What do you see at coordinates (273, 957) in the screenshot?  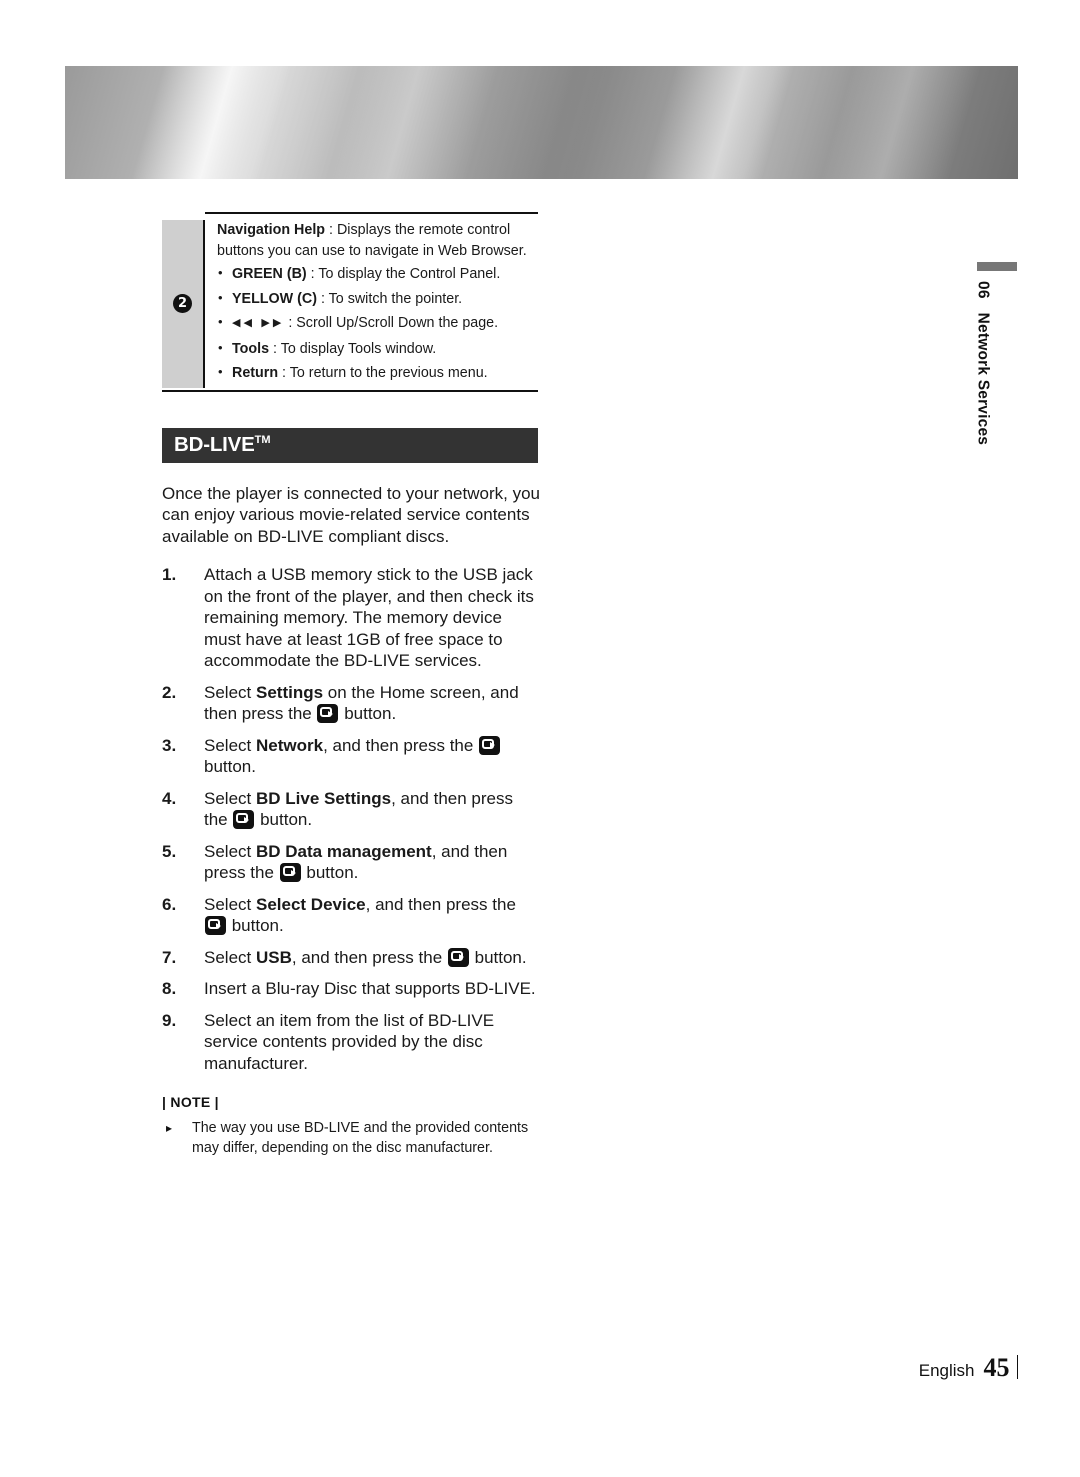 I see `menu-term: USB` at bounding box center [273, 957].